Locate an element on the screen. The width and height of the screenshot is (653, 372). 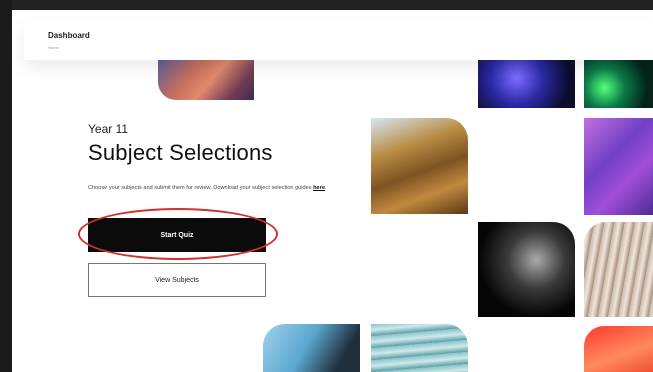
image-tile-wireframe-building is located at coordinates (526, 269).